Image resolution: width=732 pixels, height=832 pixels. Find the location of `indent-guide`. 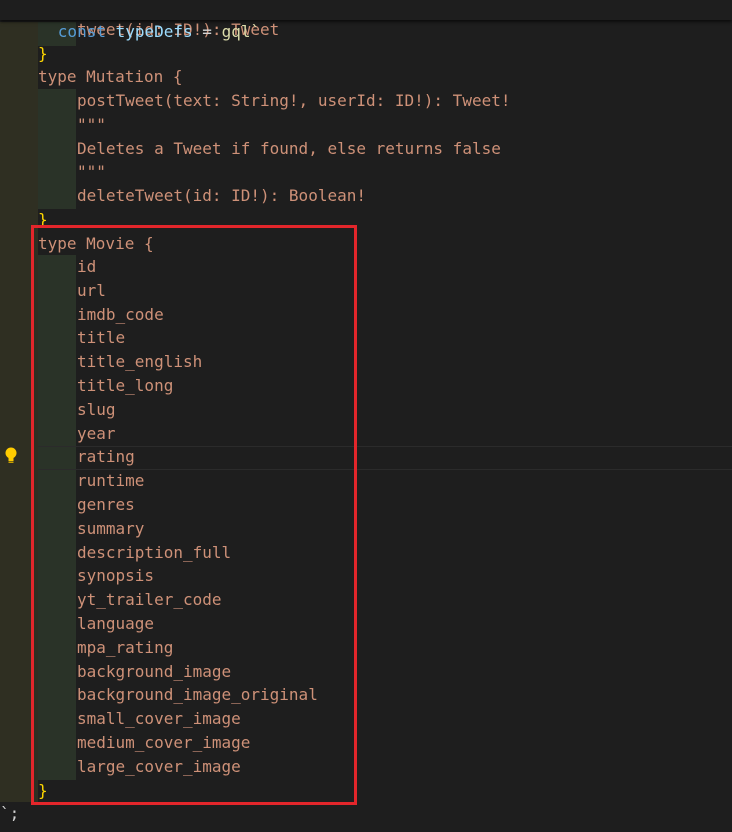

indent-guide is located at coordinates (57, 149).